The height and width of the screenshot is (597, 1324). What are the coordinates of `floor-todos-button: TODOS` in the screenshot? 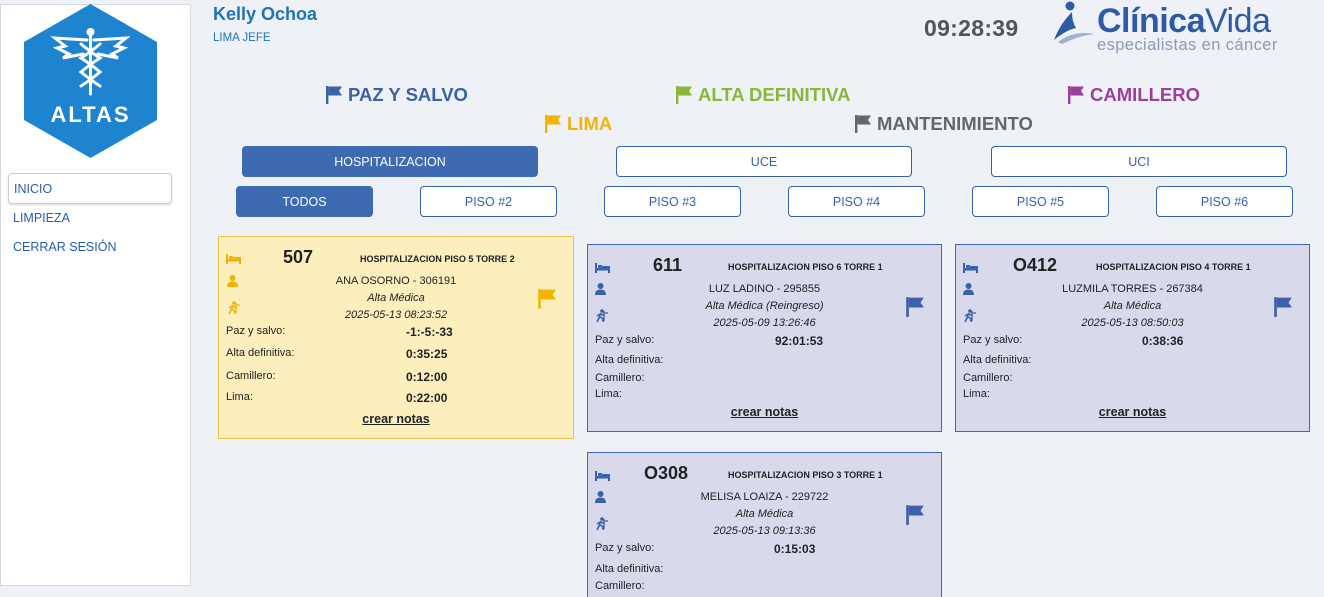 It's located at (304, 201).